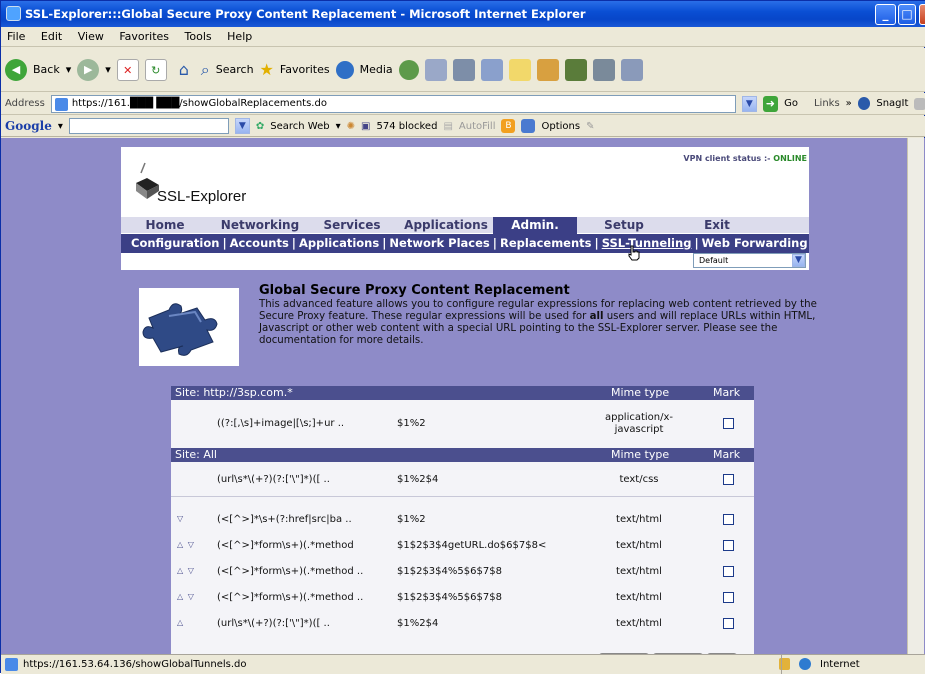 The height and width of the screenshot is (674, 925). What do you see at coordinates (519, 69) in the screenshot?
I see `discuss-icon` at bounding box center [519, 69].